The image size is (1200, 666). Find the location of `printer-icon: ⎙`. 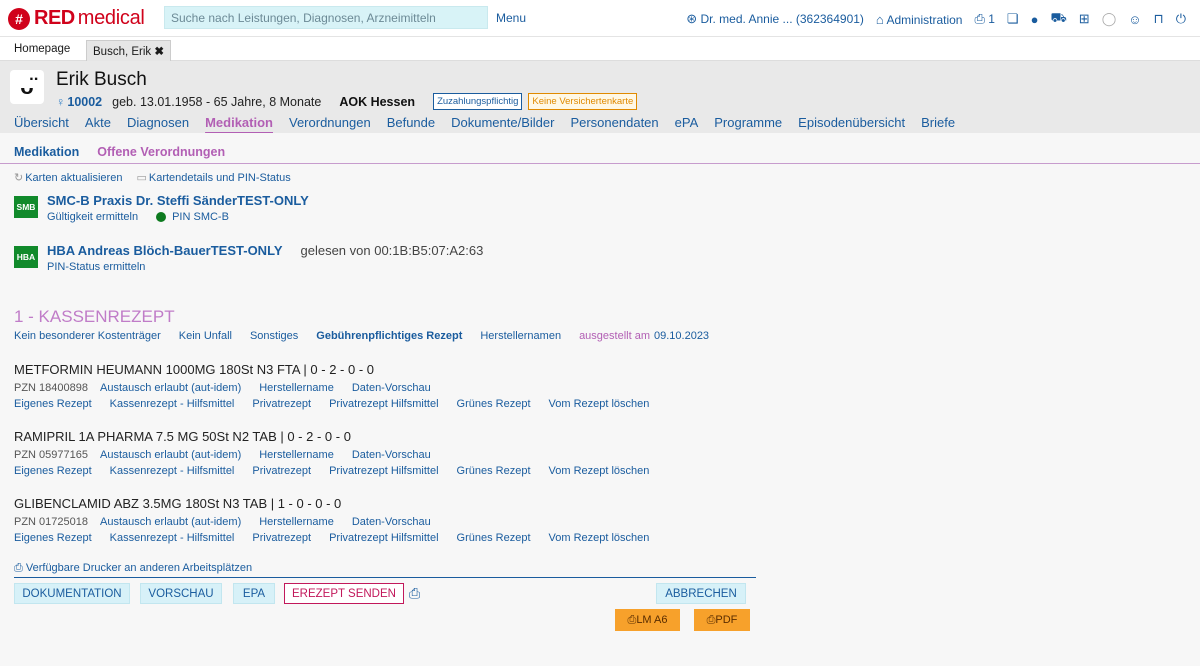

printer-icon: ⎙ is located at coordinates (979, 18).